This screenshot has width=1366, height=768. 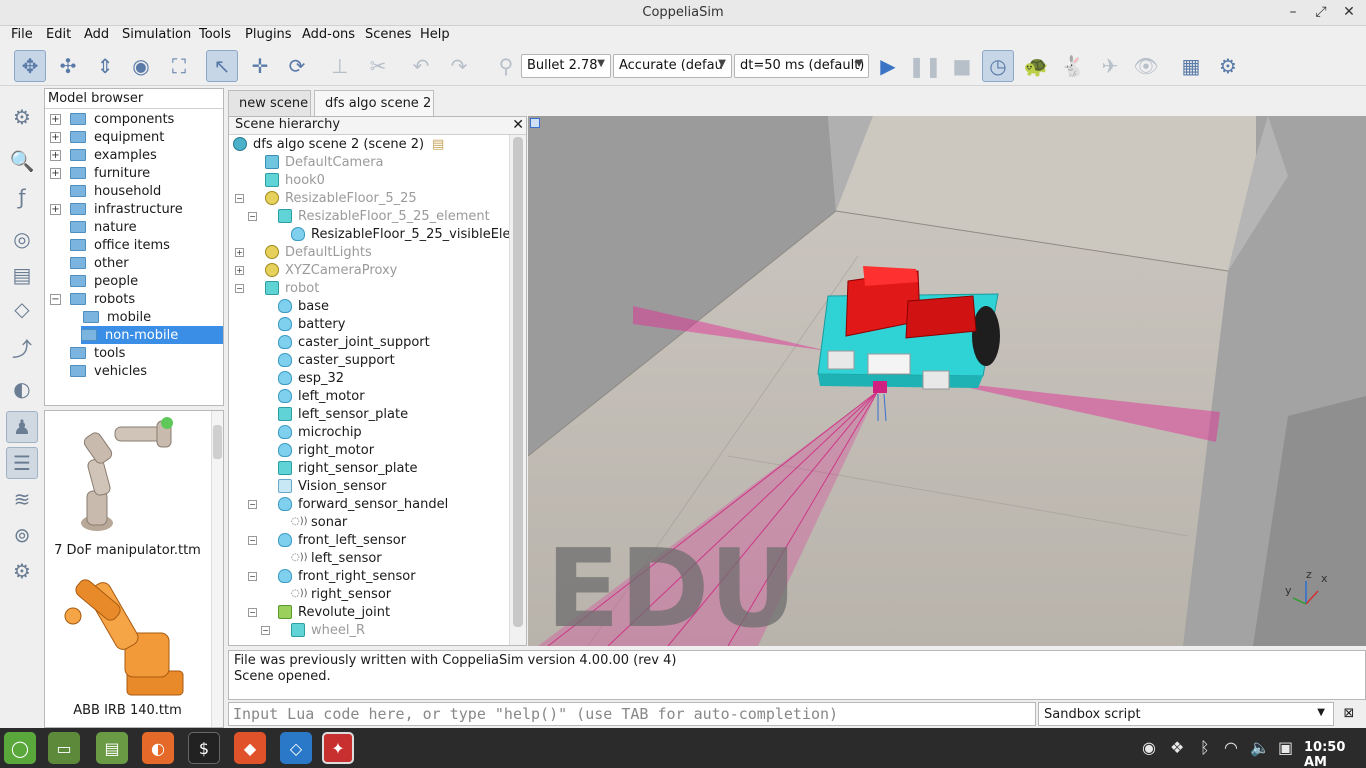 I want to click on selection-icon: ◐, so click(x=22, y=389).